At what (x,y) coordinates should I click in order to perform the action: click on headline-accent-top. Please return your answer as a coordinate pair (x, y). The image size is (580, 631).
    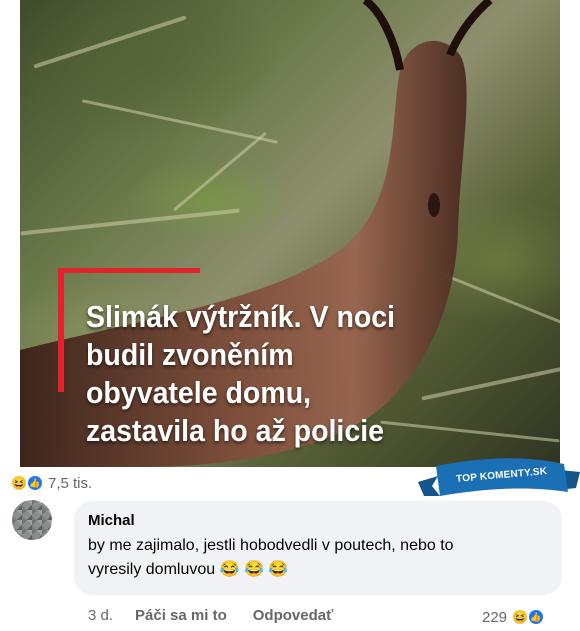
    Looking at the image, I should click on (129, 270).